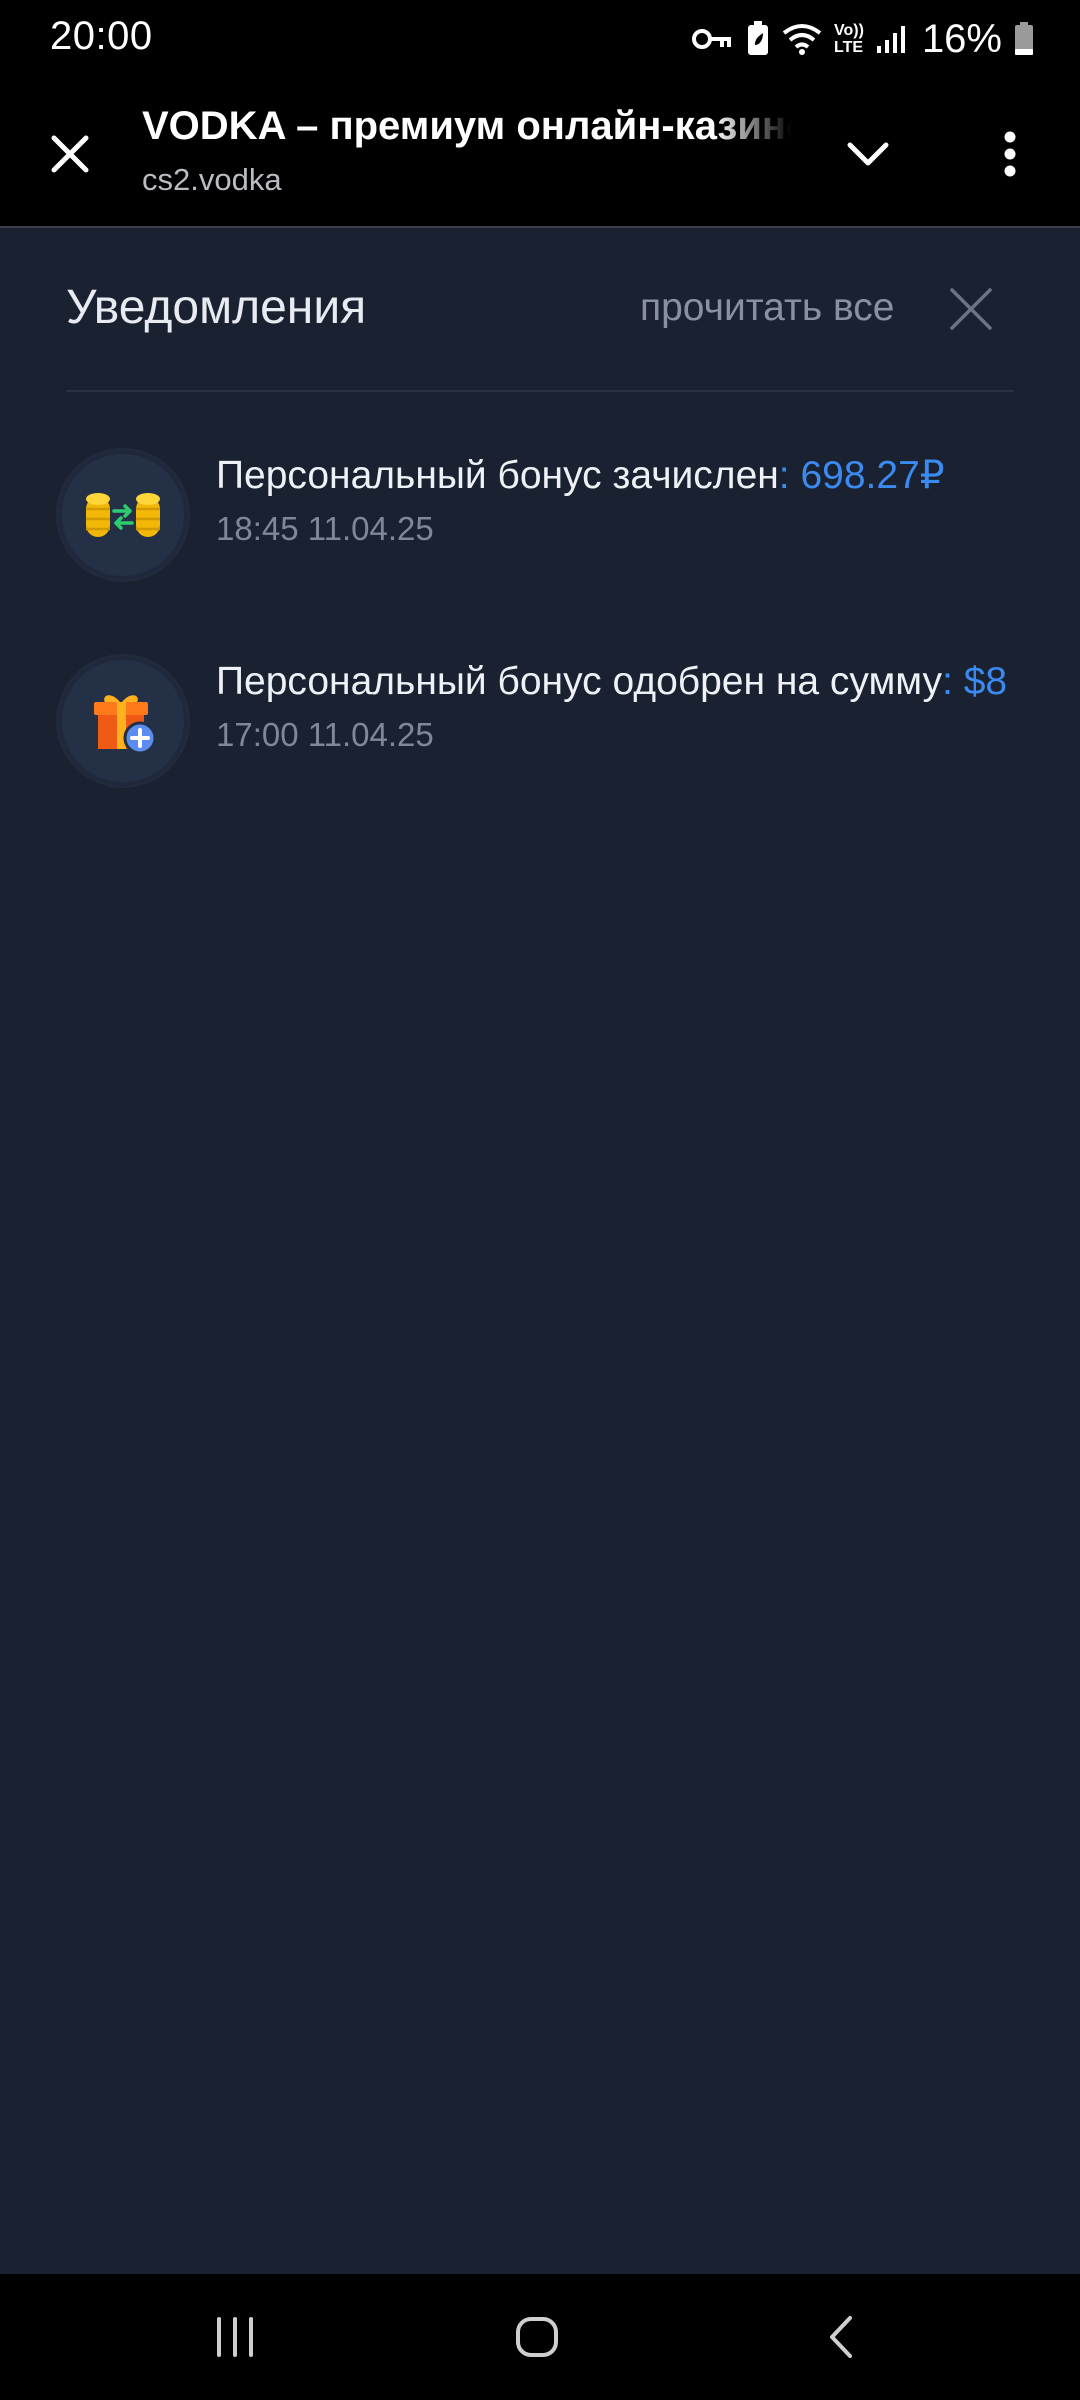  I want to click on notification-amount: : 698.27₽, so click(861, 475).